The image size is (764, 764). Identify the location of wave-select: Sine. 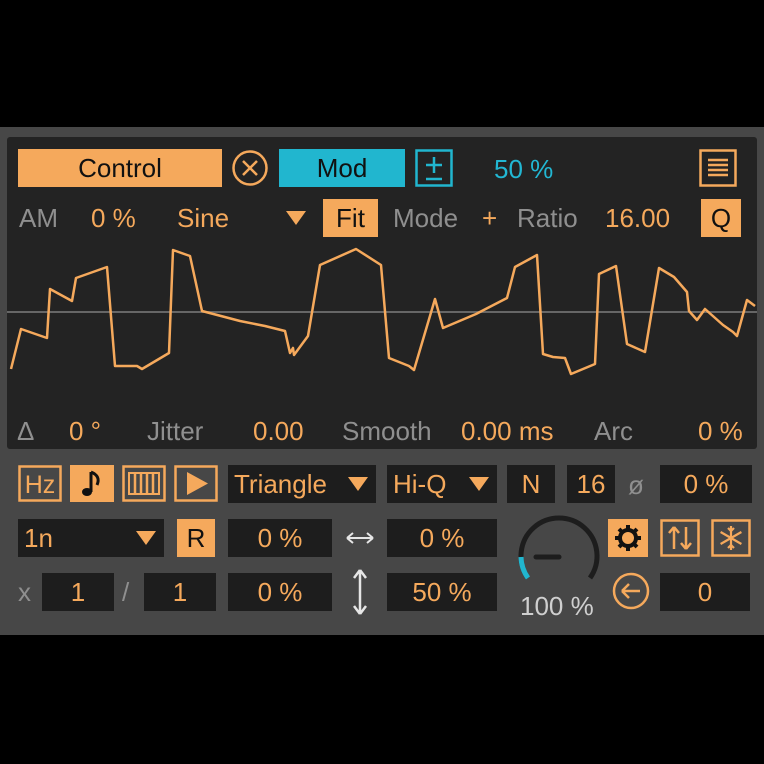
(203, 218).